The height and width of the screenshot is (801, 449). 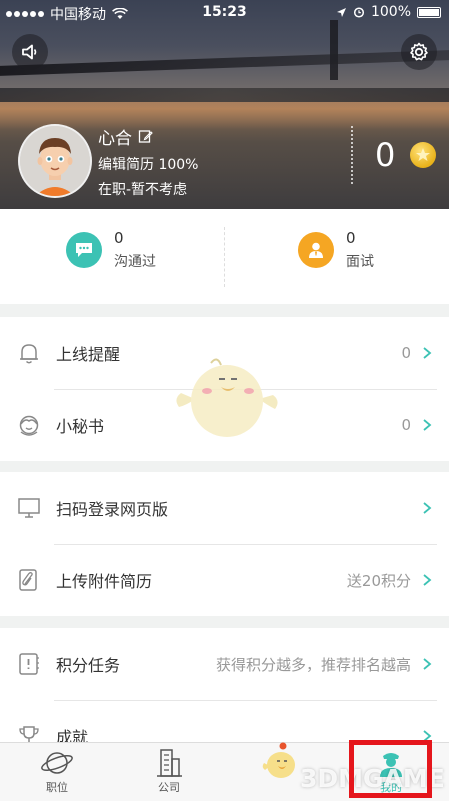 What do you see at coordinates (224, 63) in the screenshot?
I see `background-bridge` at bounding box center [224, 63].